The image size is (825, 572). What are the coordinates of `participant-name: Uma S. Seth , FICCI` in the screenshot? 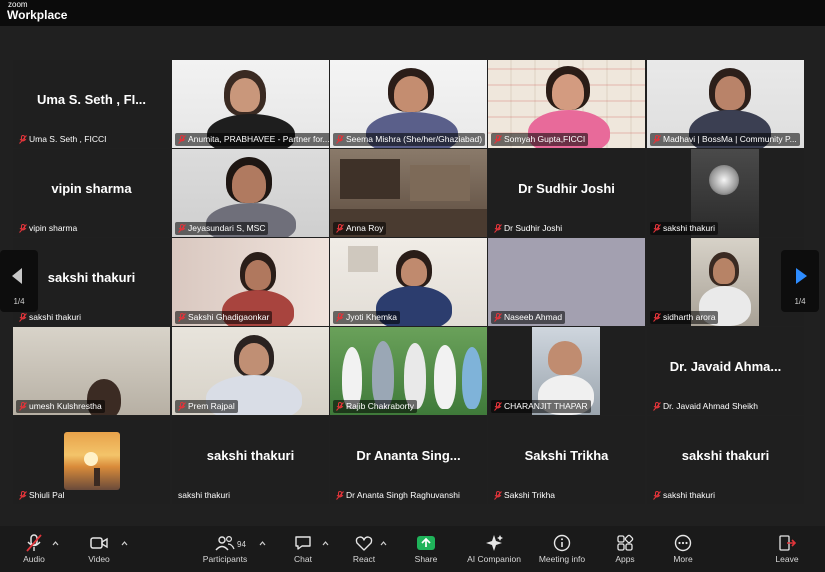 It's located at (68, 139).